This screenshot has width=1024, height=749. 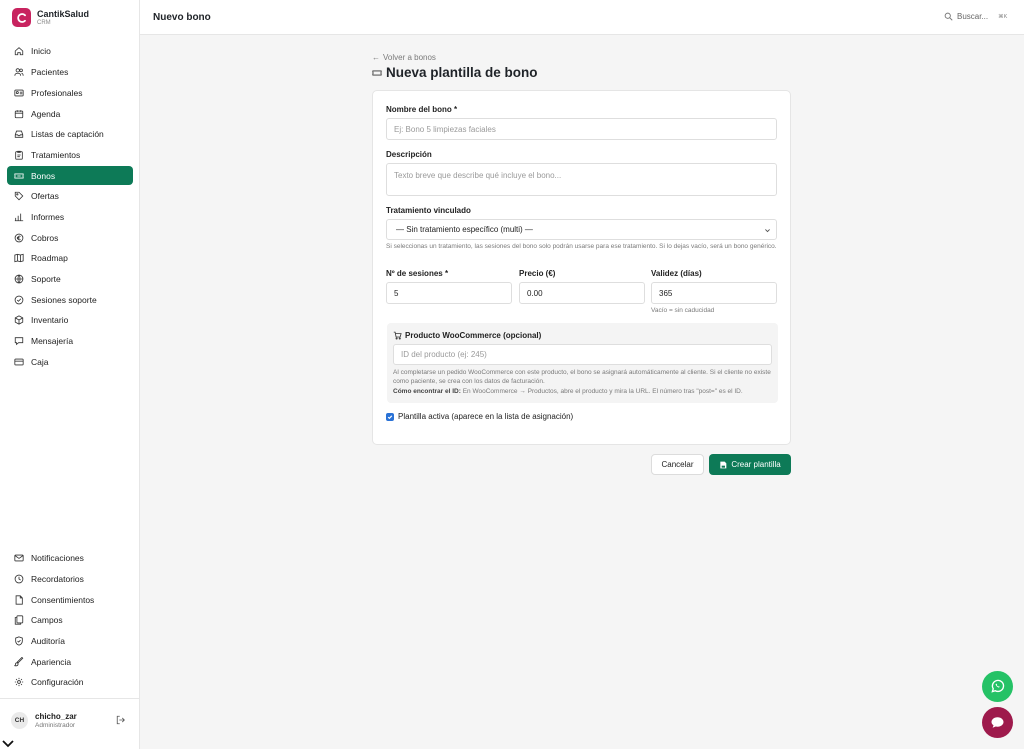 I want to click on sidebar-item-sesiones-soporte: Sesiones soporte, so click(x=70, y=299).